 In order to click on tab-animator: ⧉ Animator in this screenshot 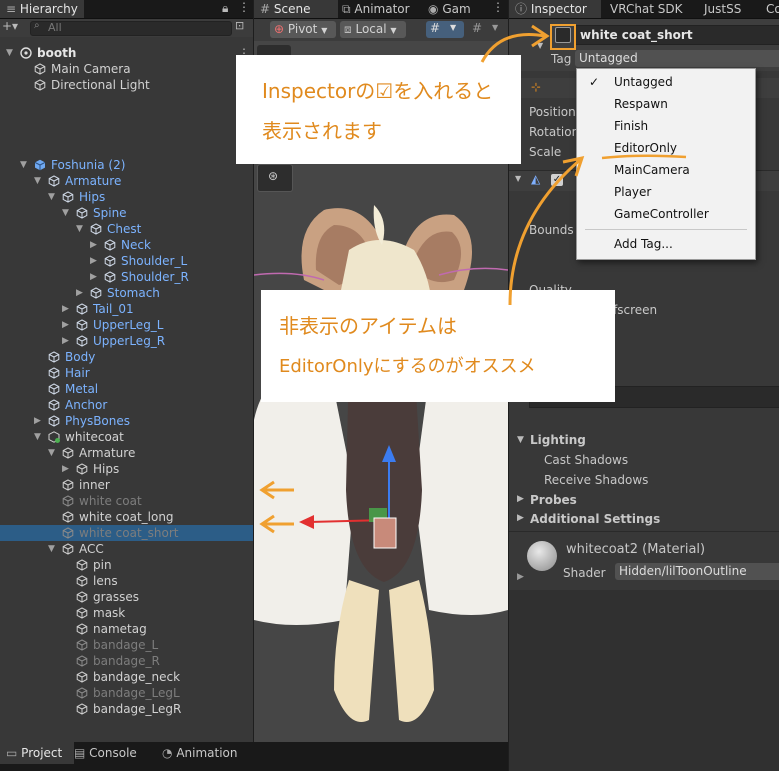, I will do `click(381, 9)`.